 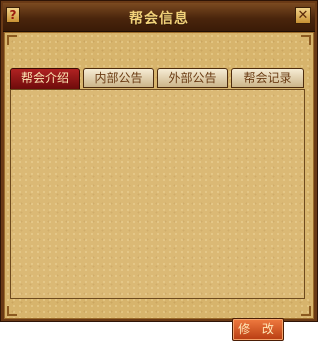 I want to click on modify-button: 修 改, so click(x=258, y=329).